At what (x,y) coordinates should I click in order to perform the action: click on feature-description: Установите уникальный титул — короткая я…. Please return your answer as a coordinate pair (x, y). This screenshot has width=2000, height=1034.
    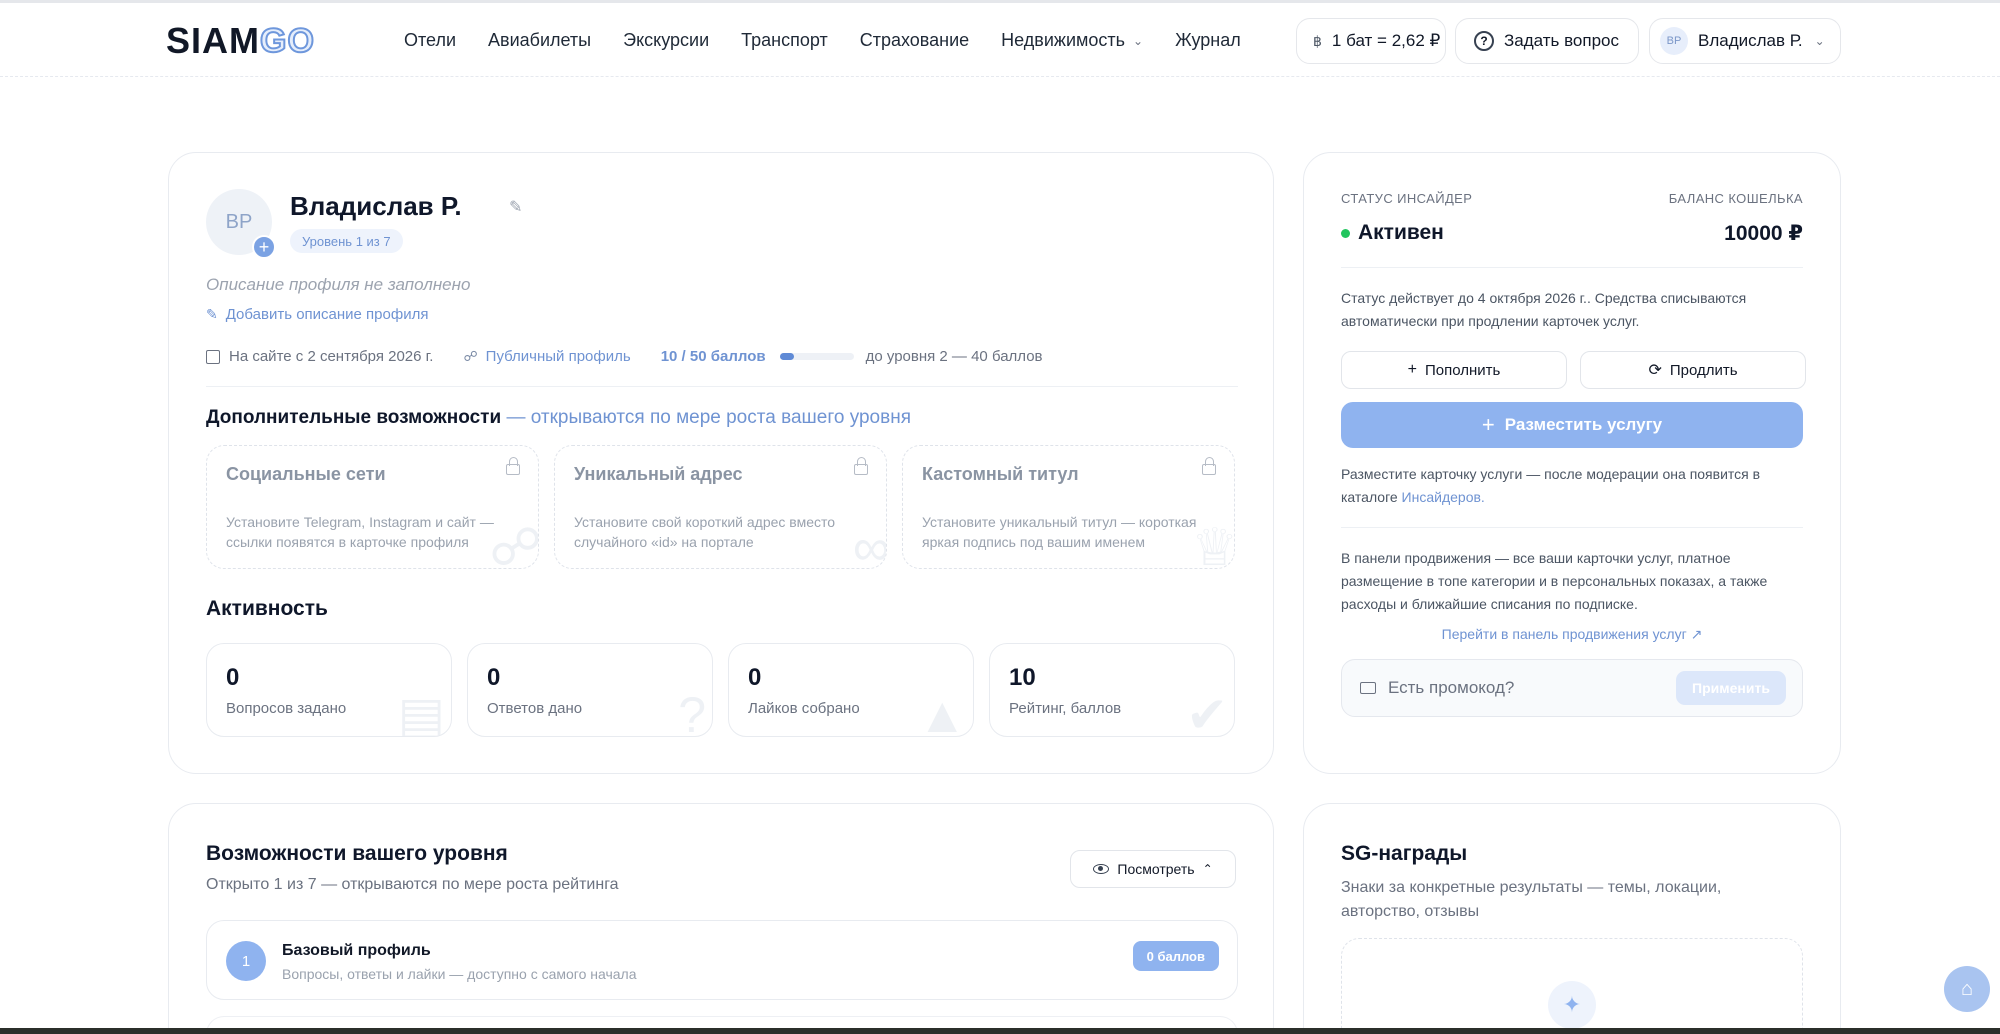
    Looking at the image, I should click on (1059, 532).